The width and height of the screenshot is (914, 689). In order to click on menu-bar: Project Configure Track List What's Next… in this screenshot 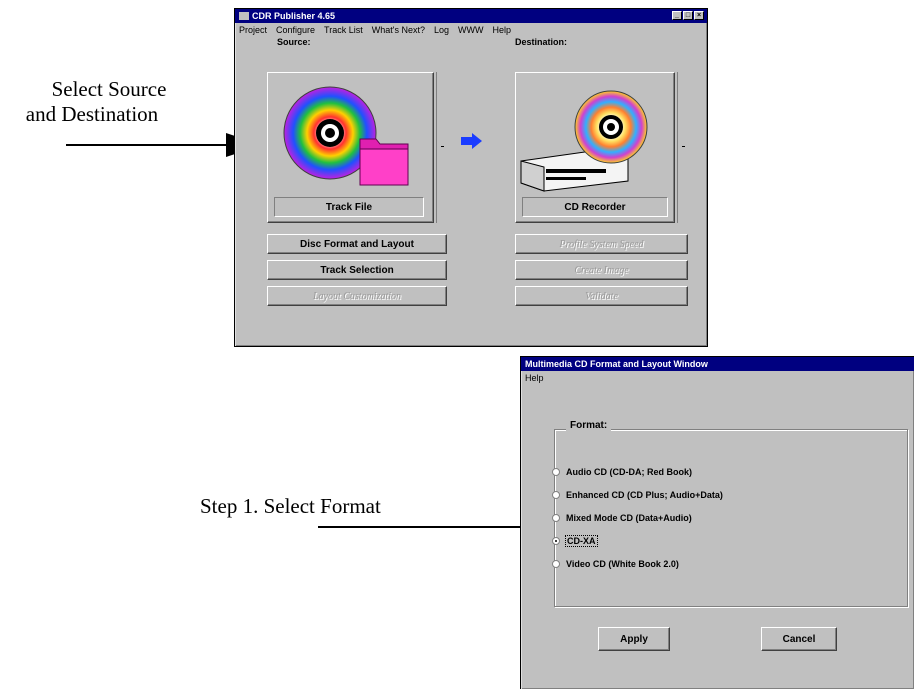, I will do `click(471, 30)`.